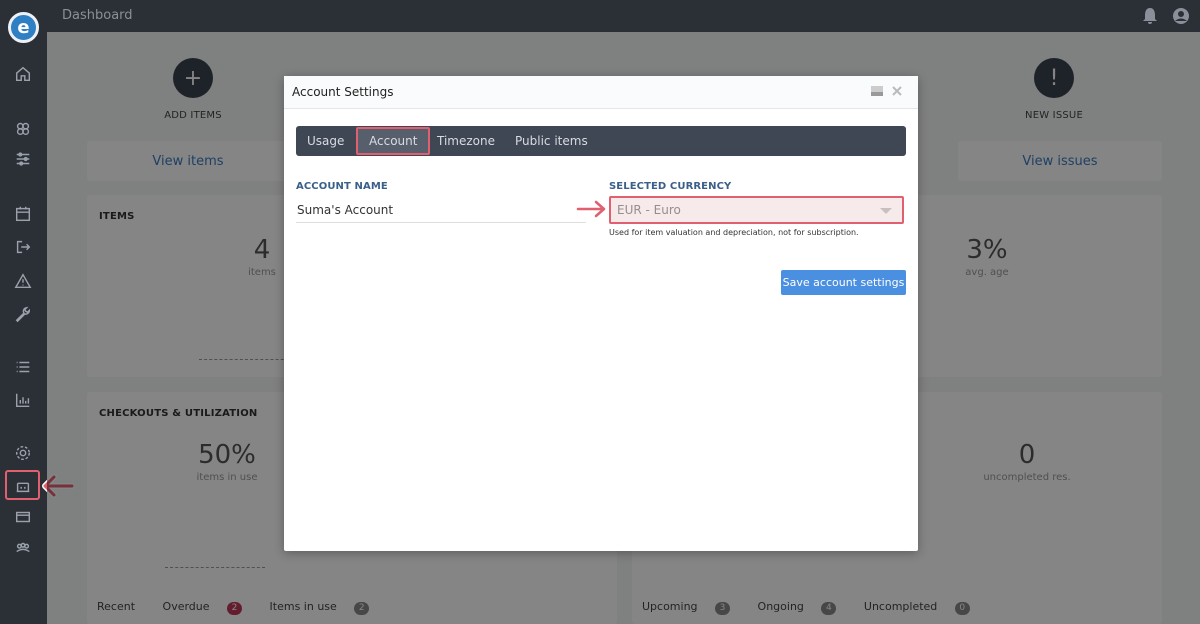 This screenshot has height=624, width=1200. Describe the element at coordinates (23, 517) in the screenshot. I see `billing-icon` at that location.